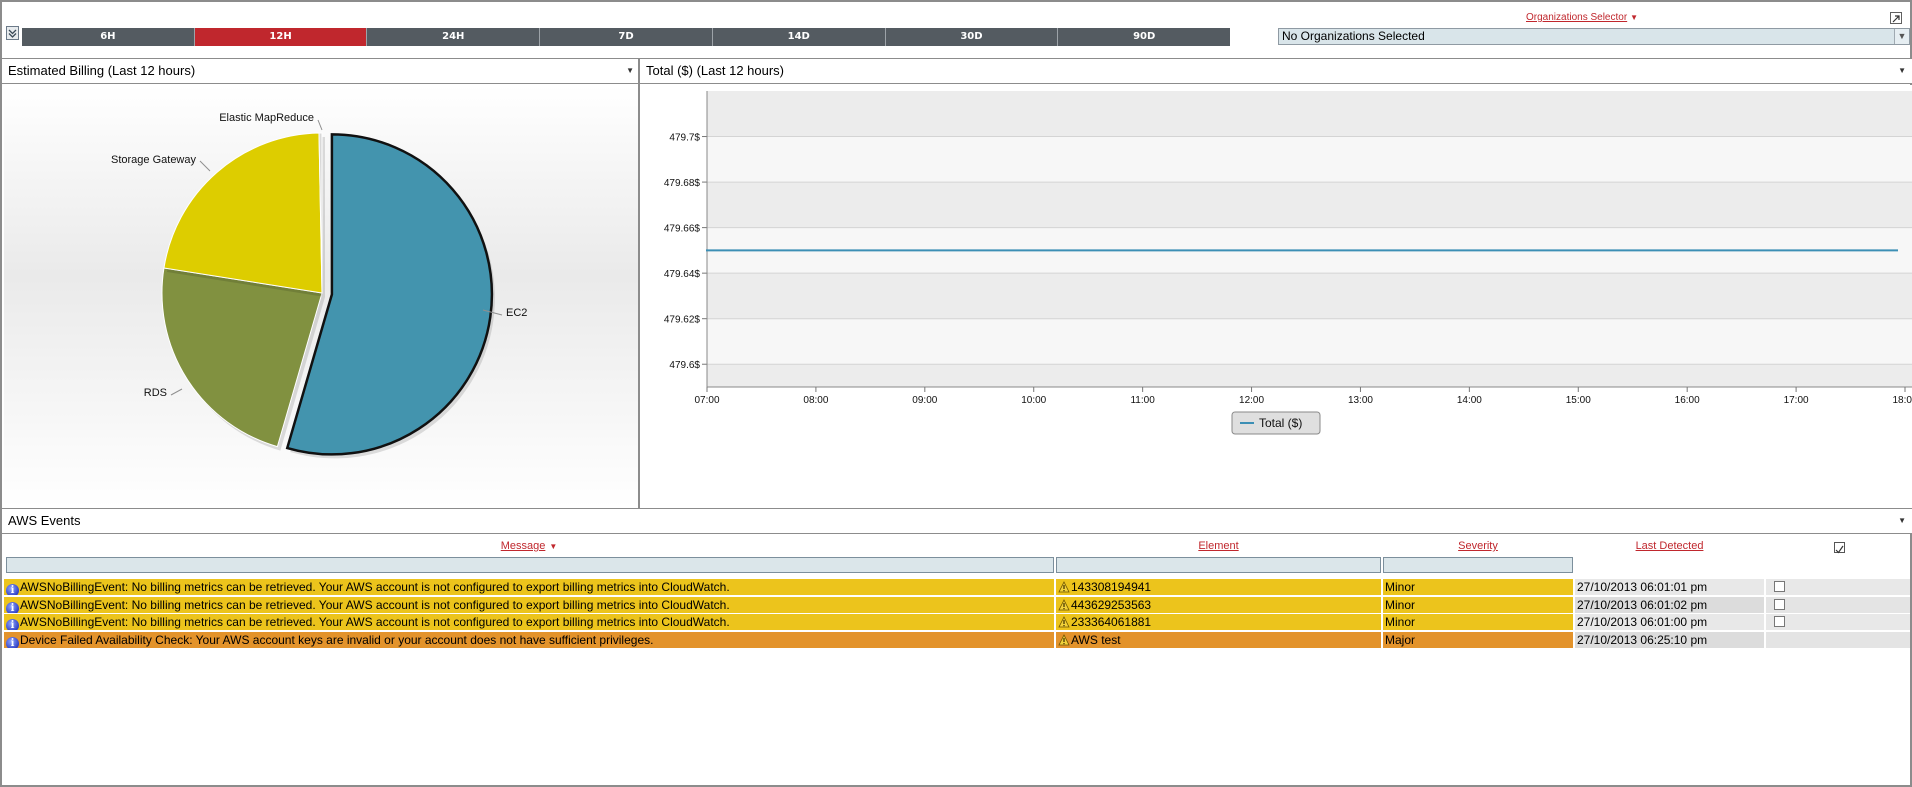 This screenshot has width=1912, height=787. What do you see at coordinates (1669, 604) in the screenshot?
I see `event-last-detected-cell: 27/10/2013 06:01:02 pm` at bounding box center [1669, 604].